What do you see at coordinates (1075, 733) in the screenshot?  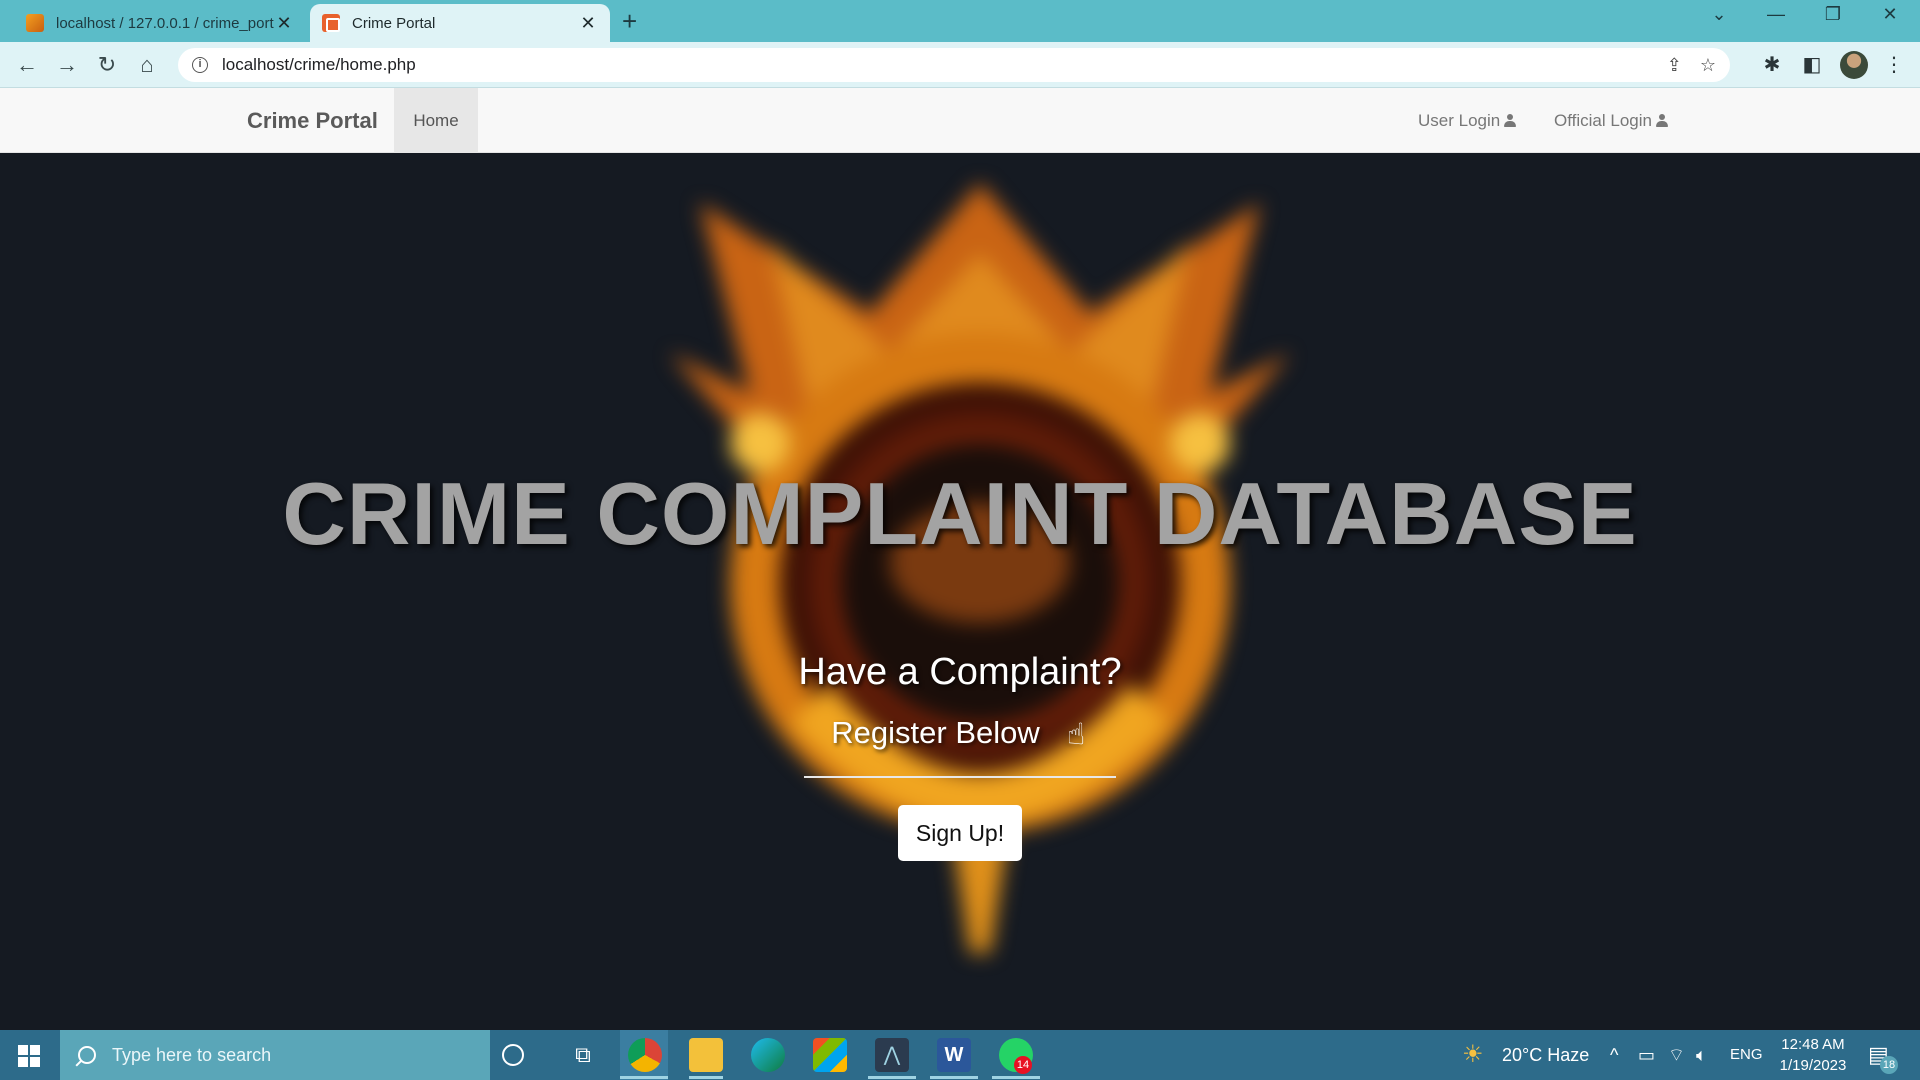 I see `hand-pointing-down-icon: ☜` at bounding box center [1075, 733].